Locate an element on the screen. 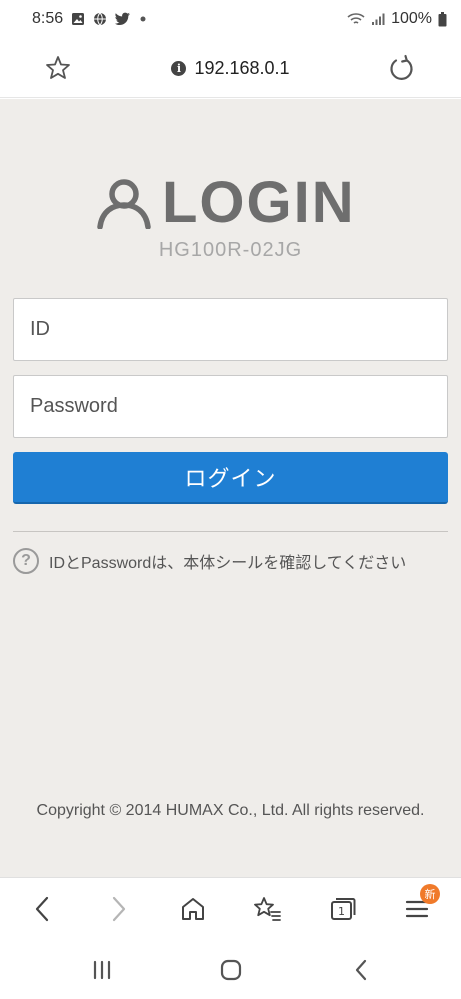 The height and width of the screenshot is (999, 461). signal-icon is located at coordinates (378, 19).